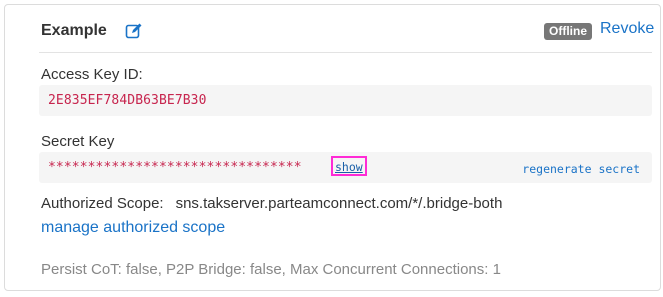  What do you see at coordinates (627, 29) in the screenshot?
I see `revoke-link: Revoke` at bounding box center [627, 29].